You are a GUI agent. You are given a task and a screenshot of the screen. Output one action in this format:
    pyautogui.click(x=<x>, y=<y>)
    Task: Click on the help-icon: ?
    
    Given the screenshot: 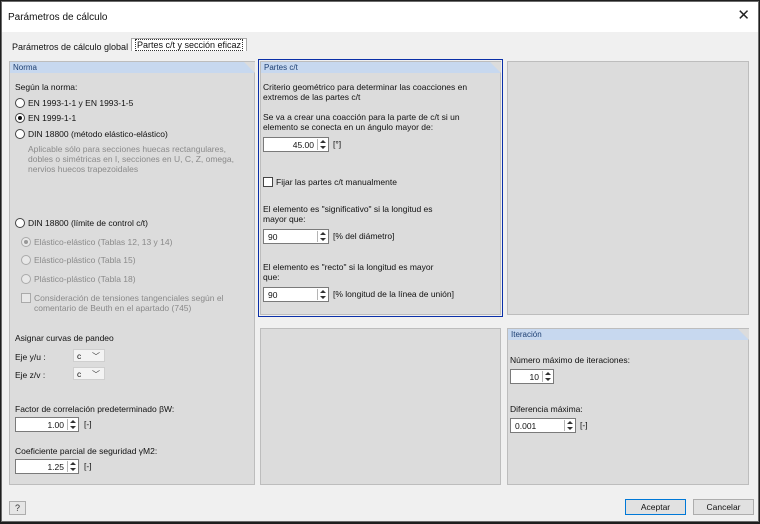 What is the action you would take?
    pyautogui.click(x=17, y=508)
    